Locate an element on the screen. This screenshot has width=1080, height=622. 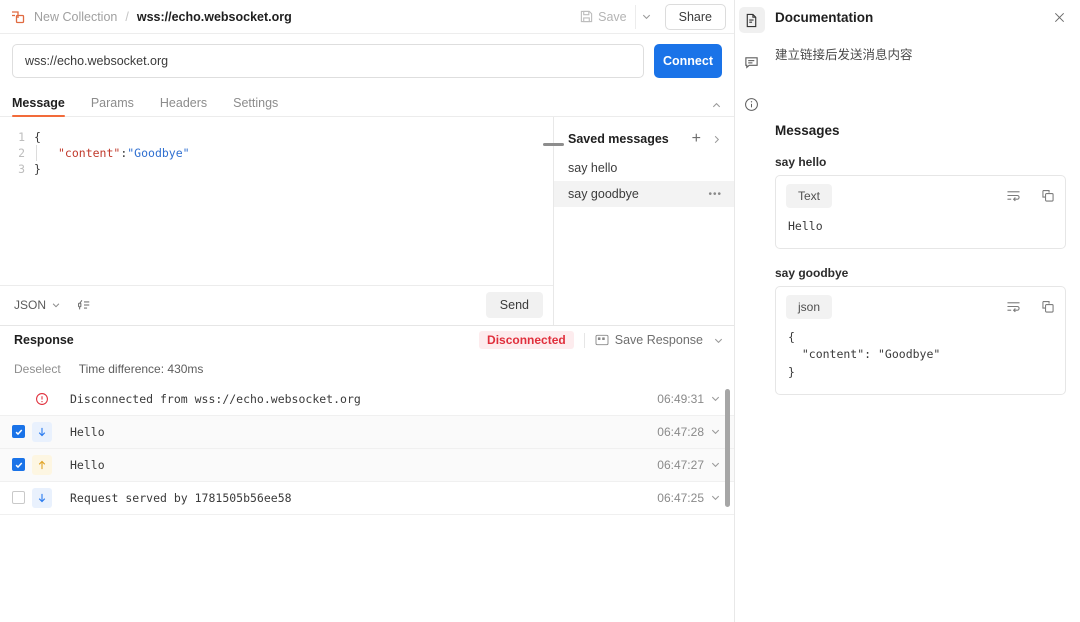
tab-headers: Headers is located at coordinates (183, 106).